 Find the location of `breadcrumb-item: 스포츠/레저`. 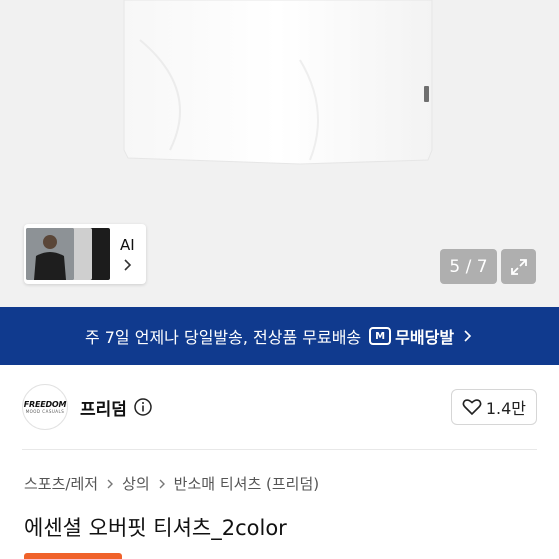

breadcrumb-item: 스포츠/레저 is located at coordinates (61, 483).